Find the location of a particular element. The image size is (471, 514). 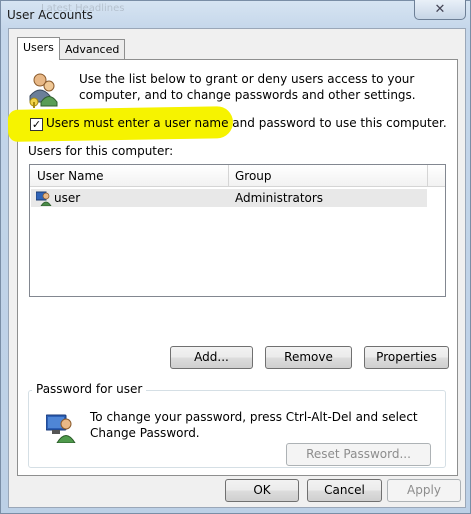

users-list-label: Users for this computer: is located at coordinates (101, 151).